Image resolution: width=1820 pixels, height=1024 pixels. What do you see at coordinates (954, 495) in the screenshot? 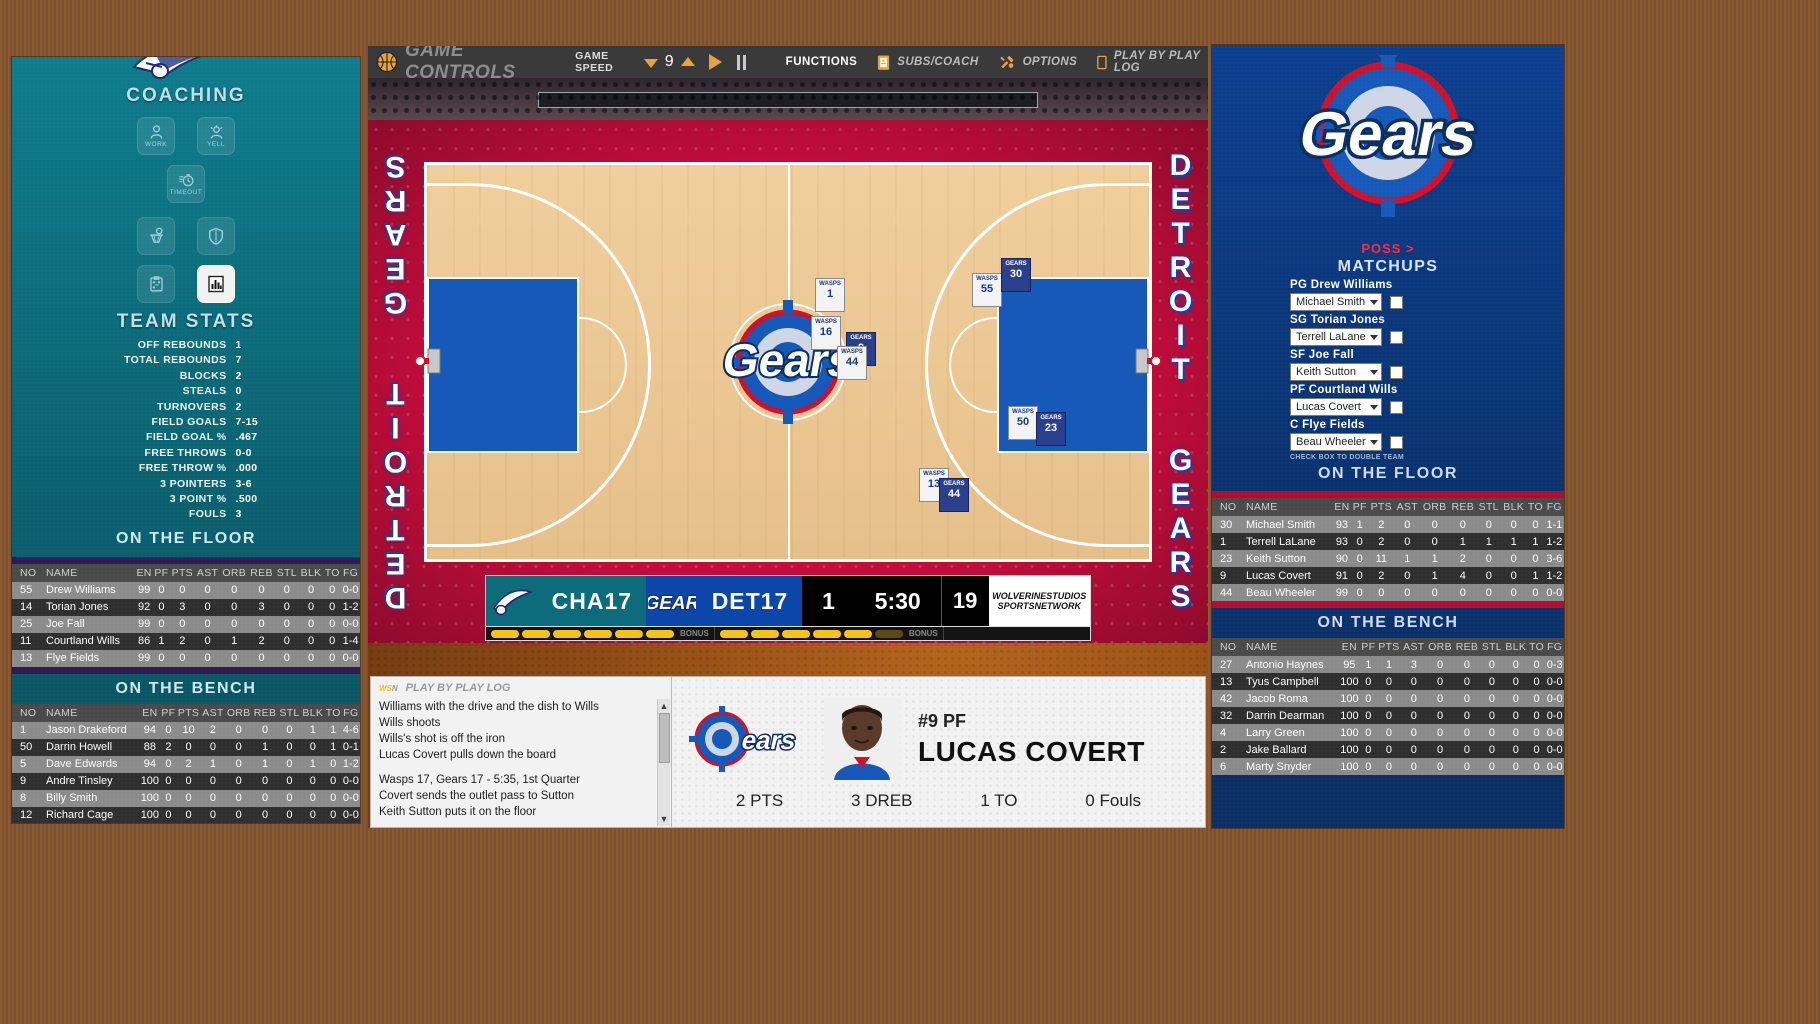
I see `court-player-token: GEARS 44` at bounding box center [954, 495].